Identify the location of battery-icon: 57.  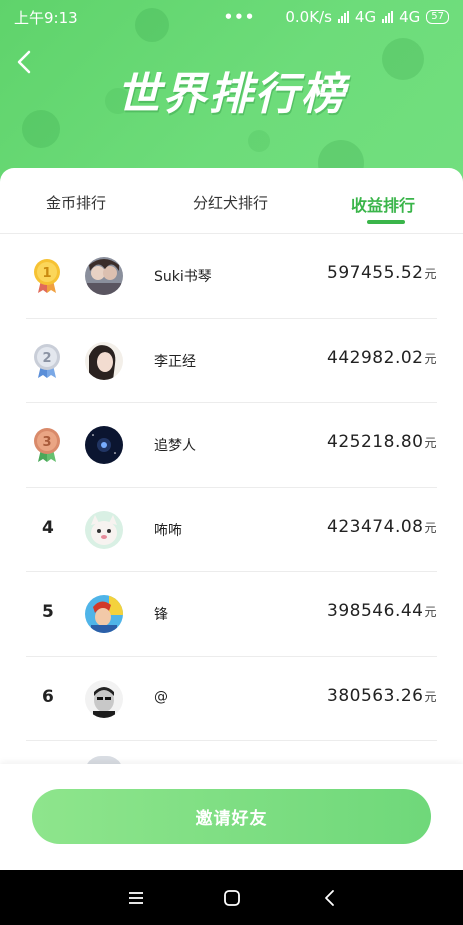
(437, 17).